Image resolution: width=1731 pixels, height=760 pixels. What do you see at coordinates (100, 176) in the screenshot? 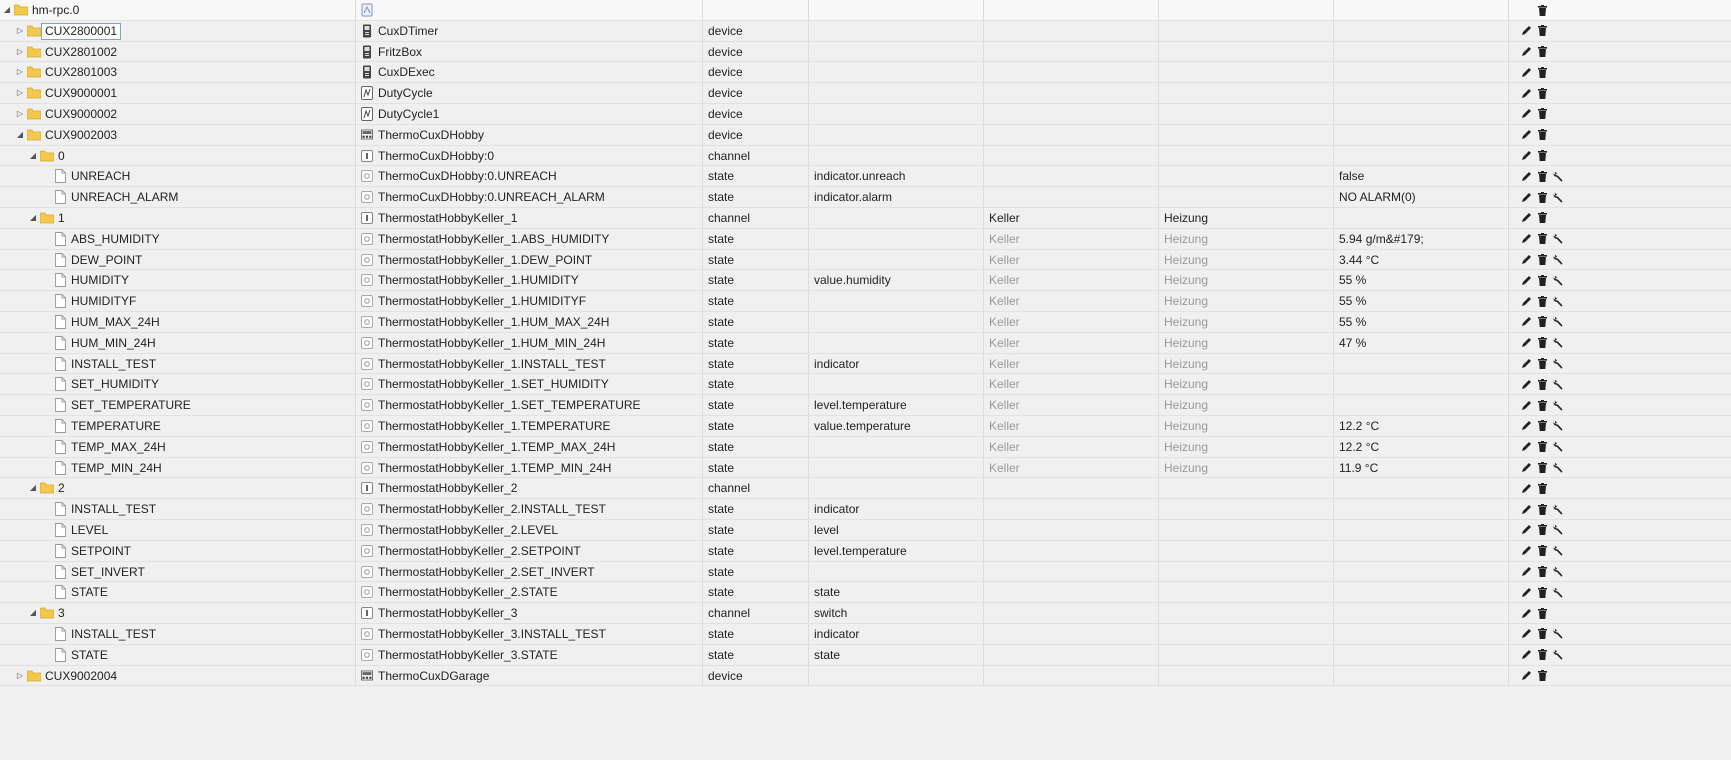
I see `object-id: UNREACH` at bounding box center [100, 176].